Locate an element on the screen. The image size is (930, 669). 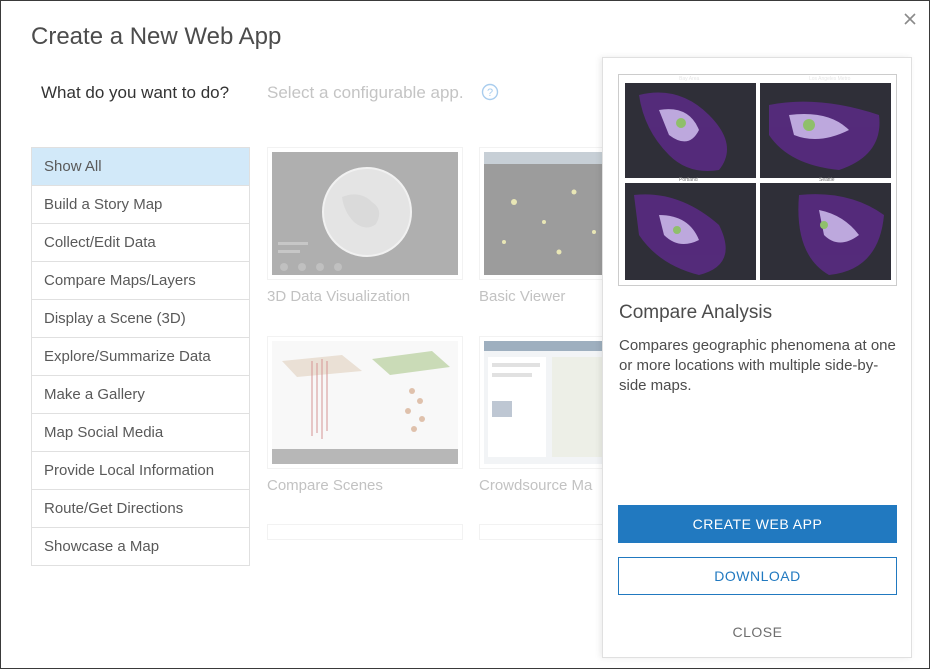
app-tile-compare-scenes: Compare Scenes is located at coordinates (365, 415).